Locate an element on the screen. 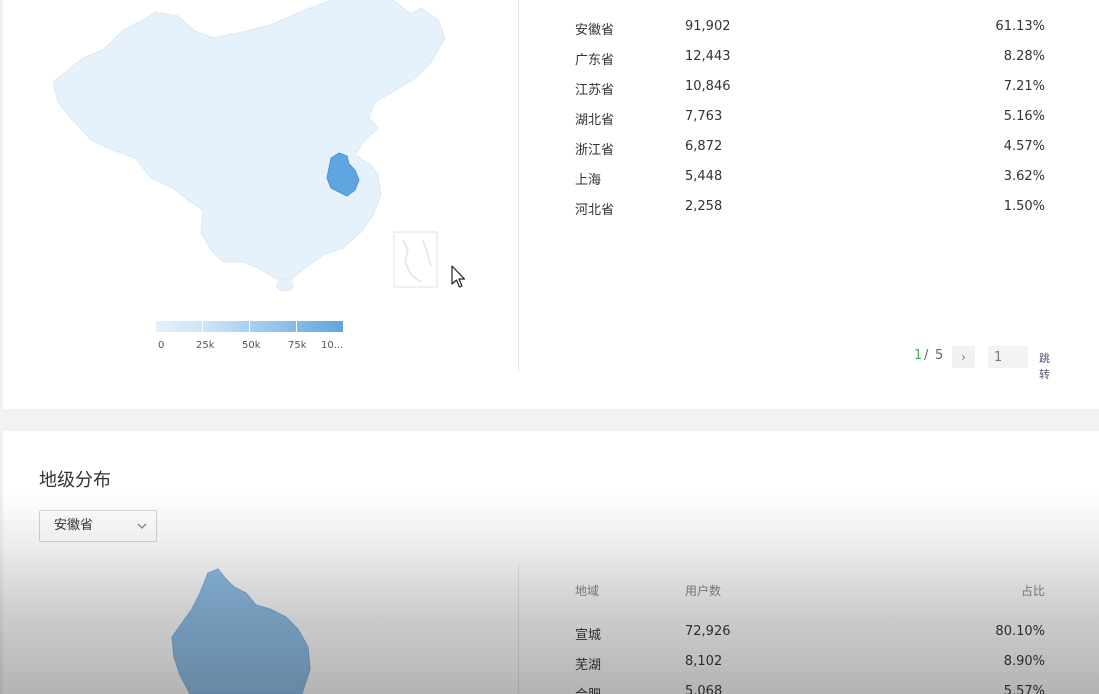 This screenshot has height=694, width=1099. header-region: 地域 is located at coordinates (587, 591).